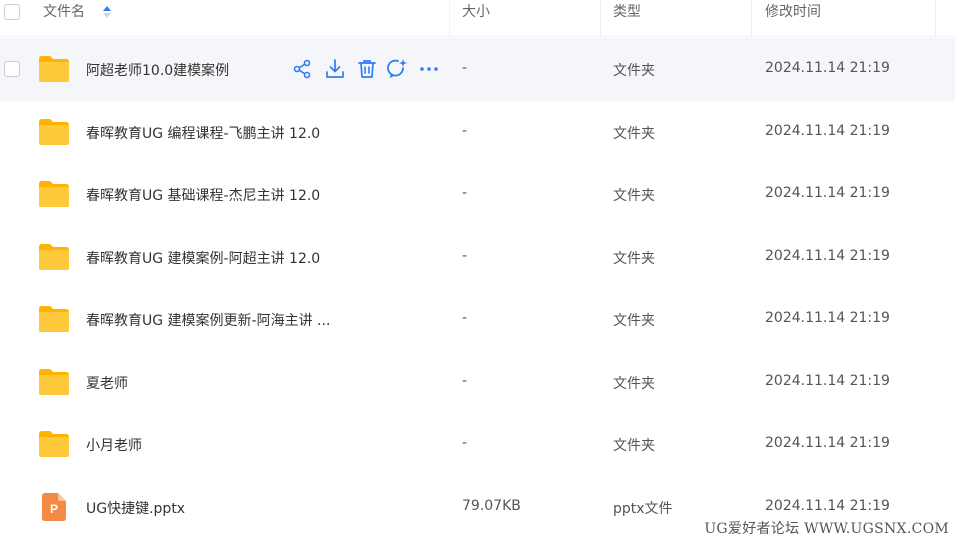 The width and height of the screenshot is (955, 542). I want to click on download-icon, so click(335, 69).